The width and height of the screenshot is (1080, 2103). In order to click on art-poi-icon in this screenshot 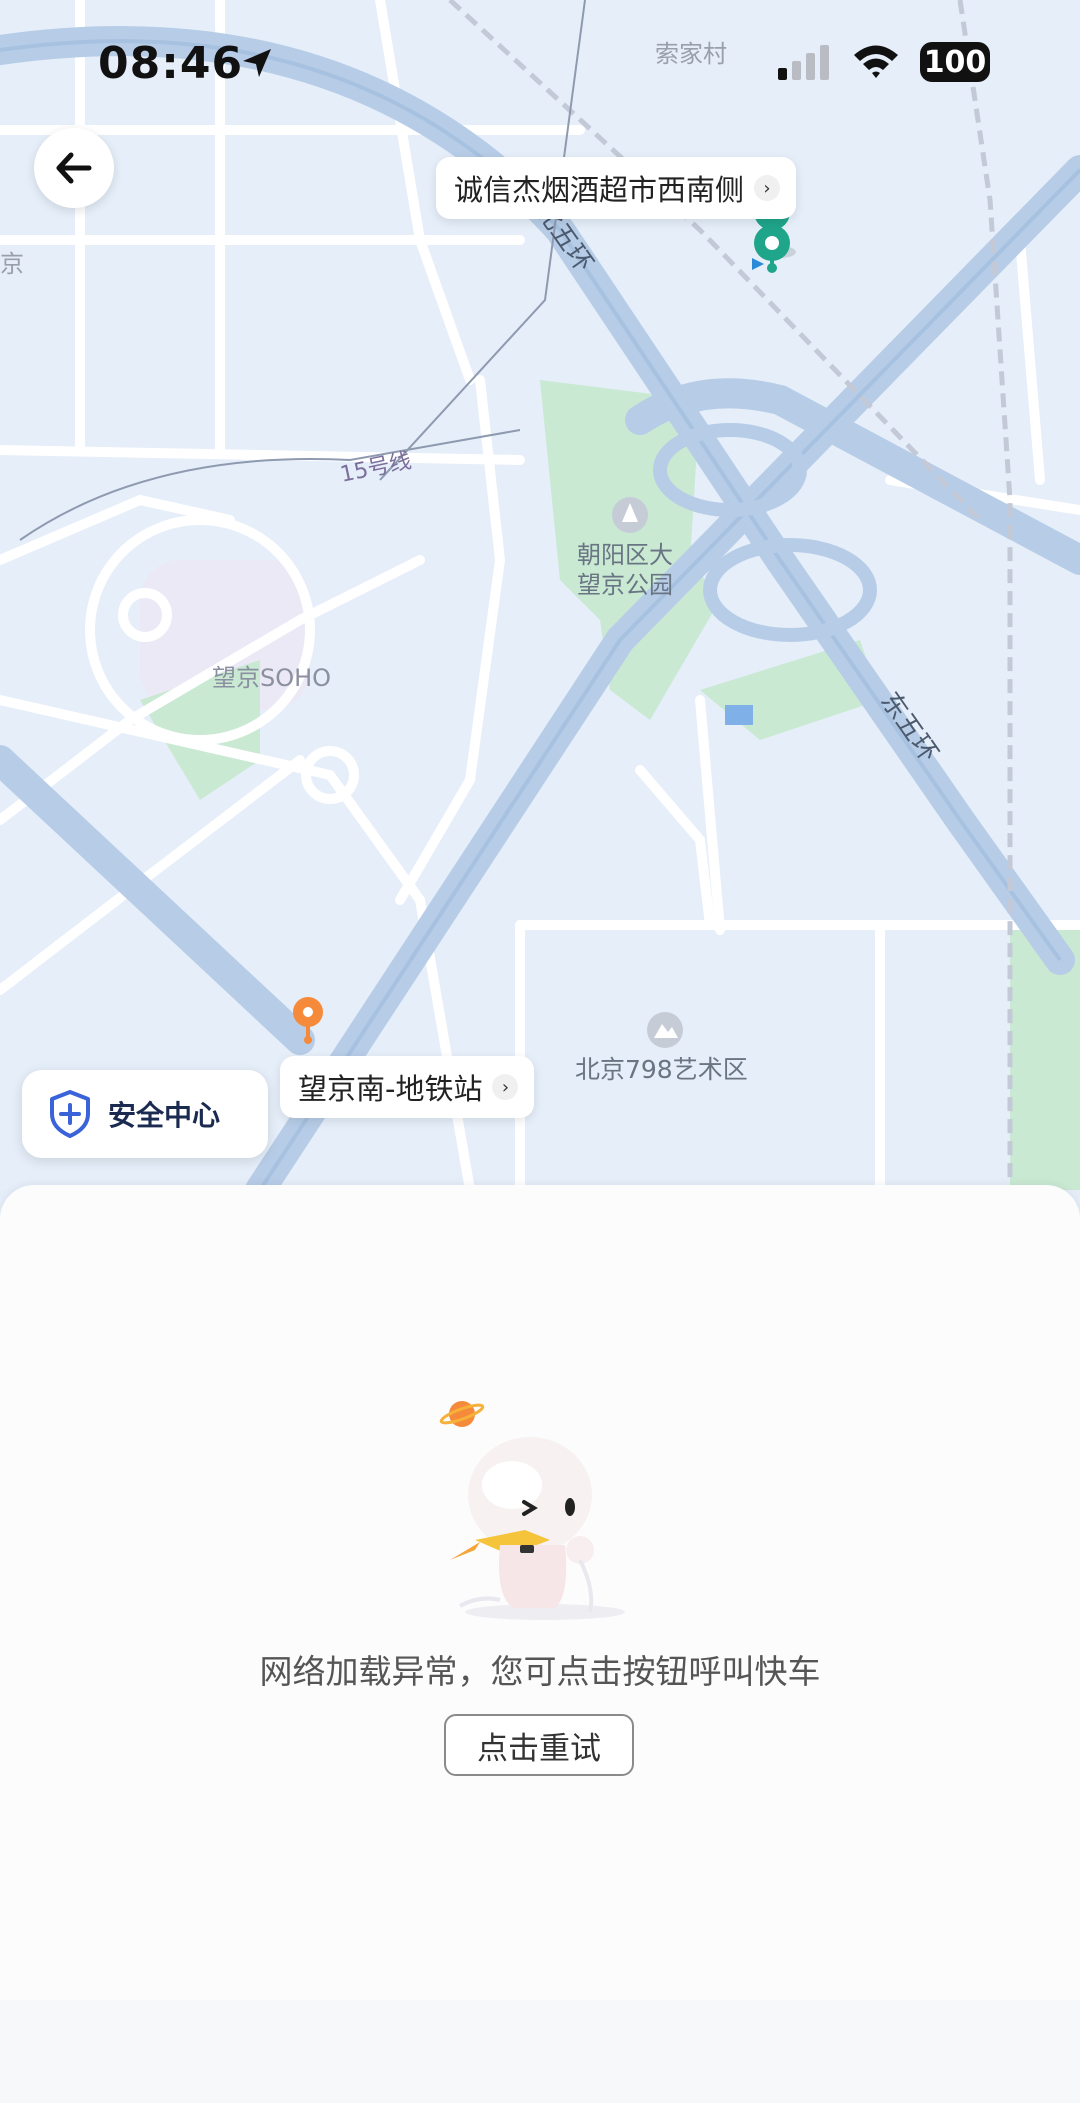, I will do `click(665, 1030)`.